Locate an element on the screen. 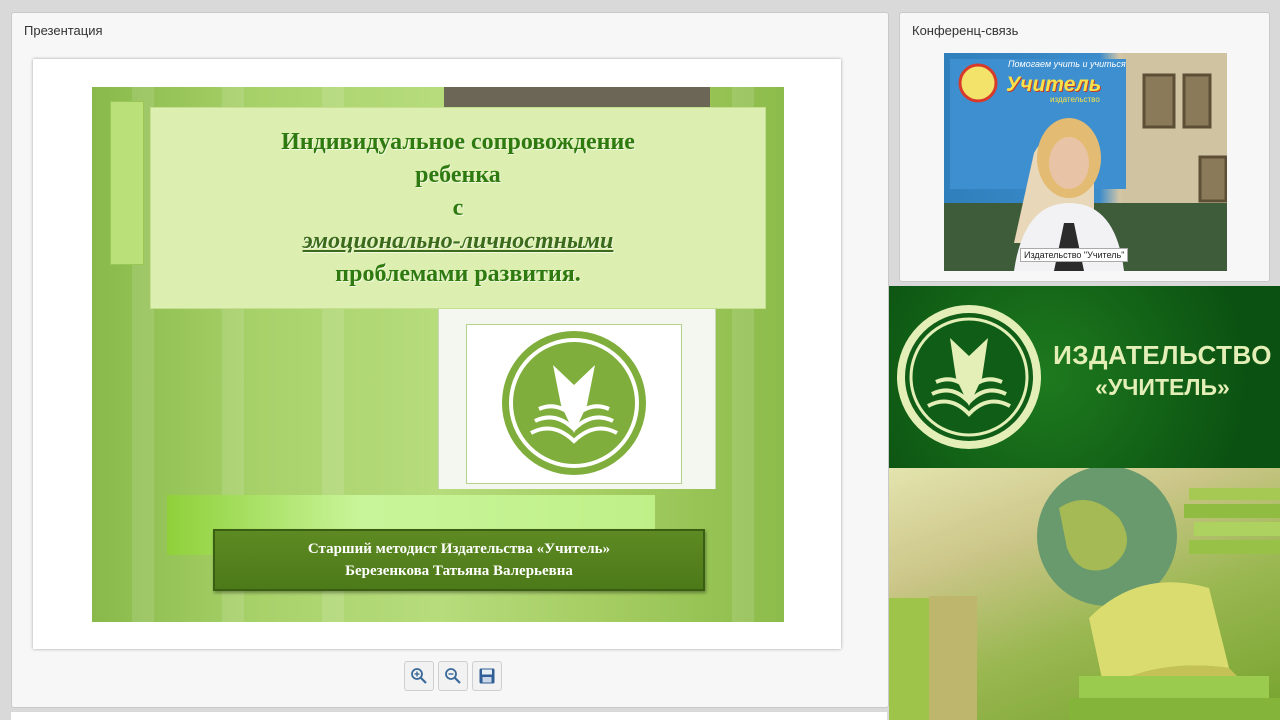 This screenshot has width=1280, height=720. participant-label: Издательство "Учитель" is located at coordinates (1074, 255).